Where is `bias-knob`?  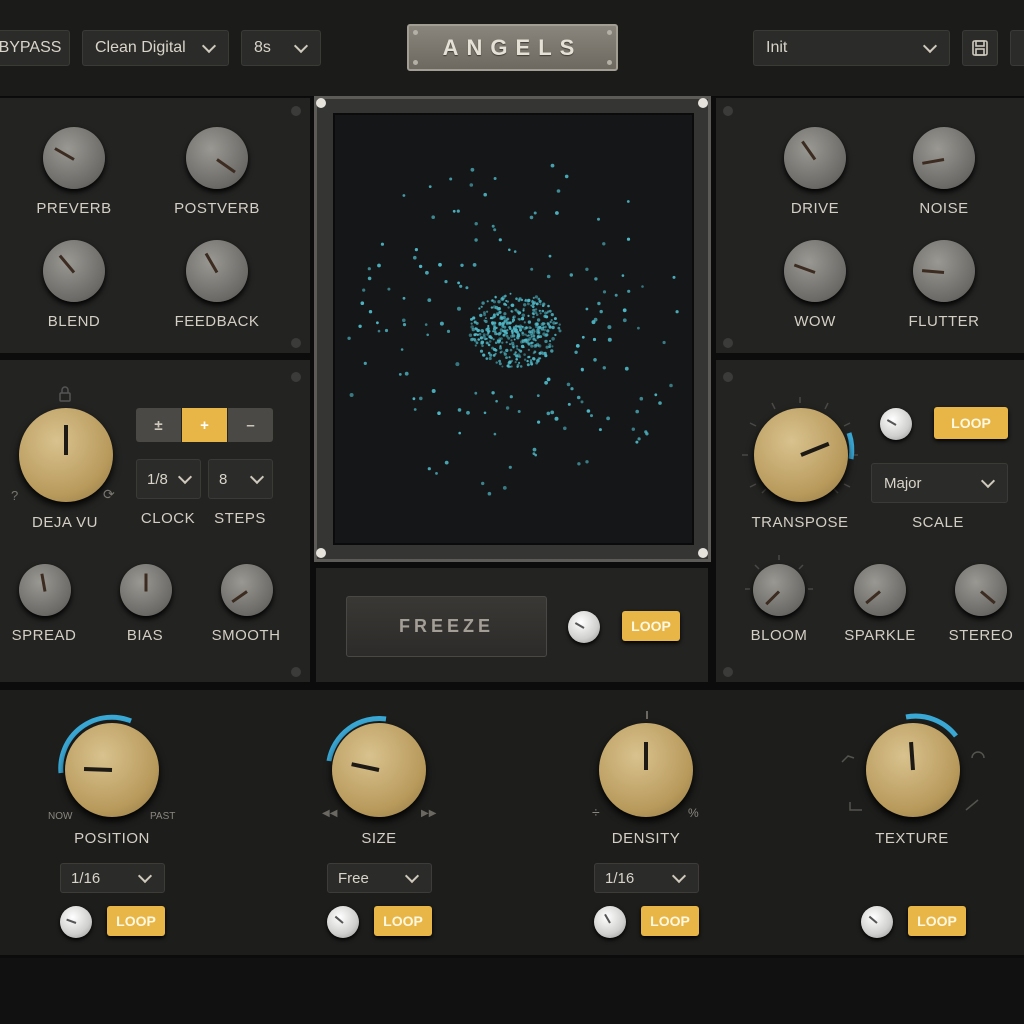 bias-knob is located at coordinates (146, 590).